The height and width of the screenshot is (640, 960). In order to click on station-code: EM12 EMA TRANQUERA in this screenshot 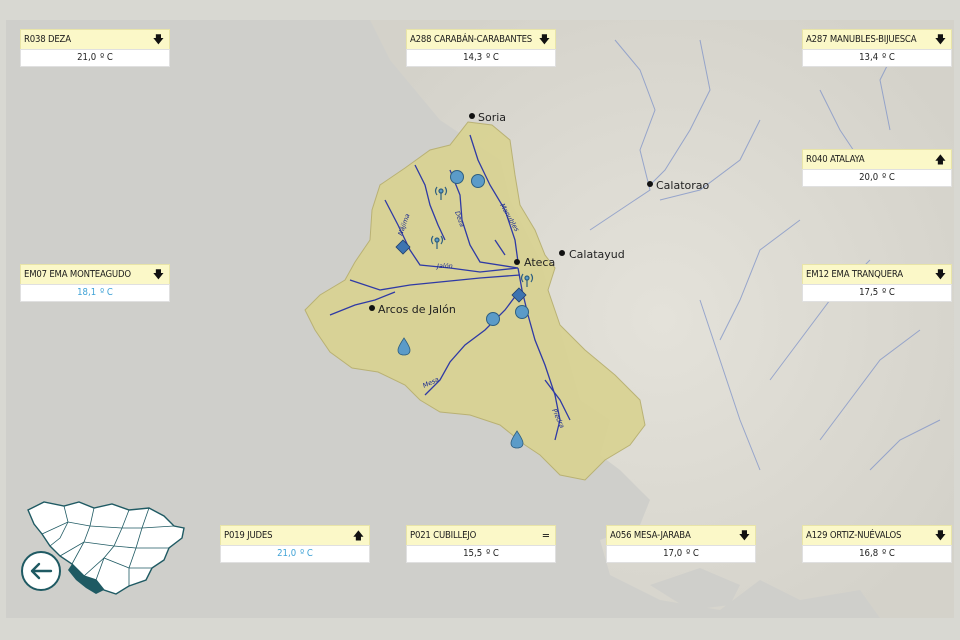, I will do `click(854, 274)`.